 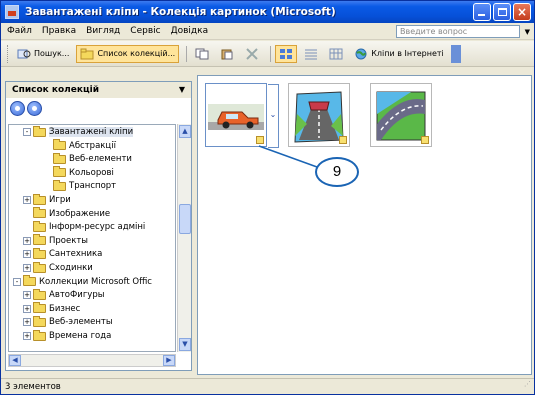 I want to click on details-view-icon, so click(x=336, y=54).